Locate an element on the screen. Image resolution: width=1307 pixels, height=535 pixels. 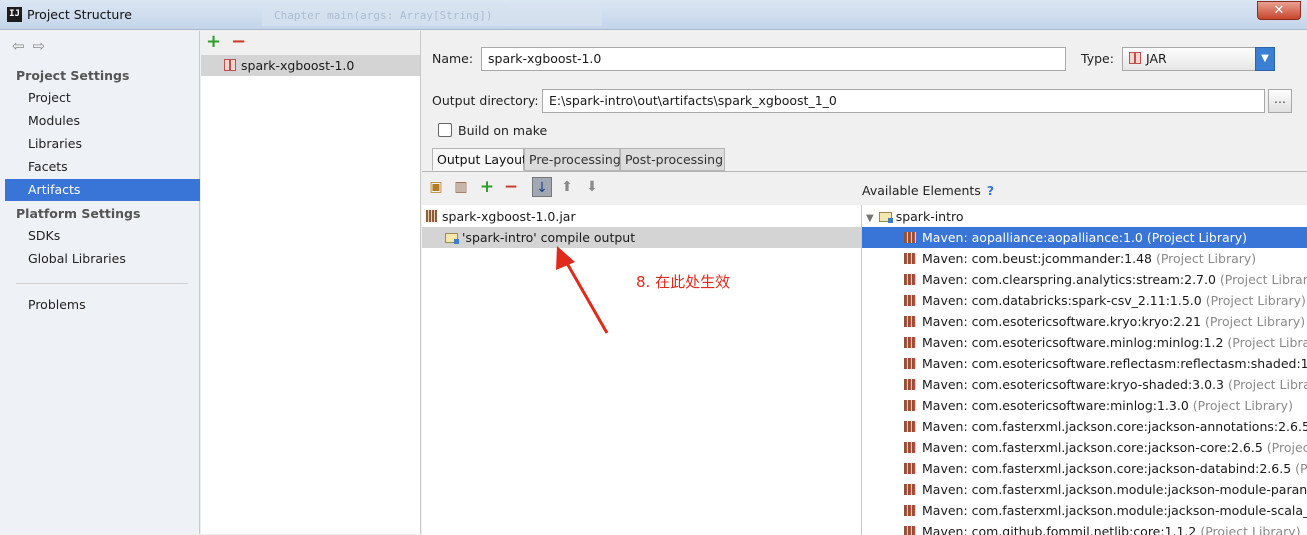
background-ghost-text: Chapter main(args: Array[String]) is located at coordinates (432, 16).